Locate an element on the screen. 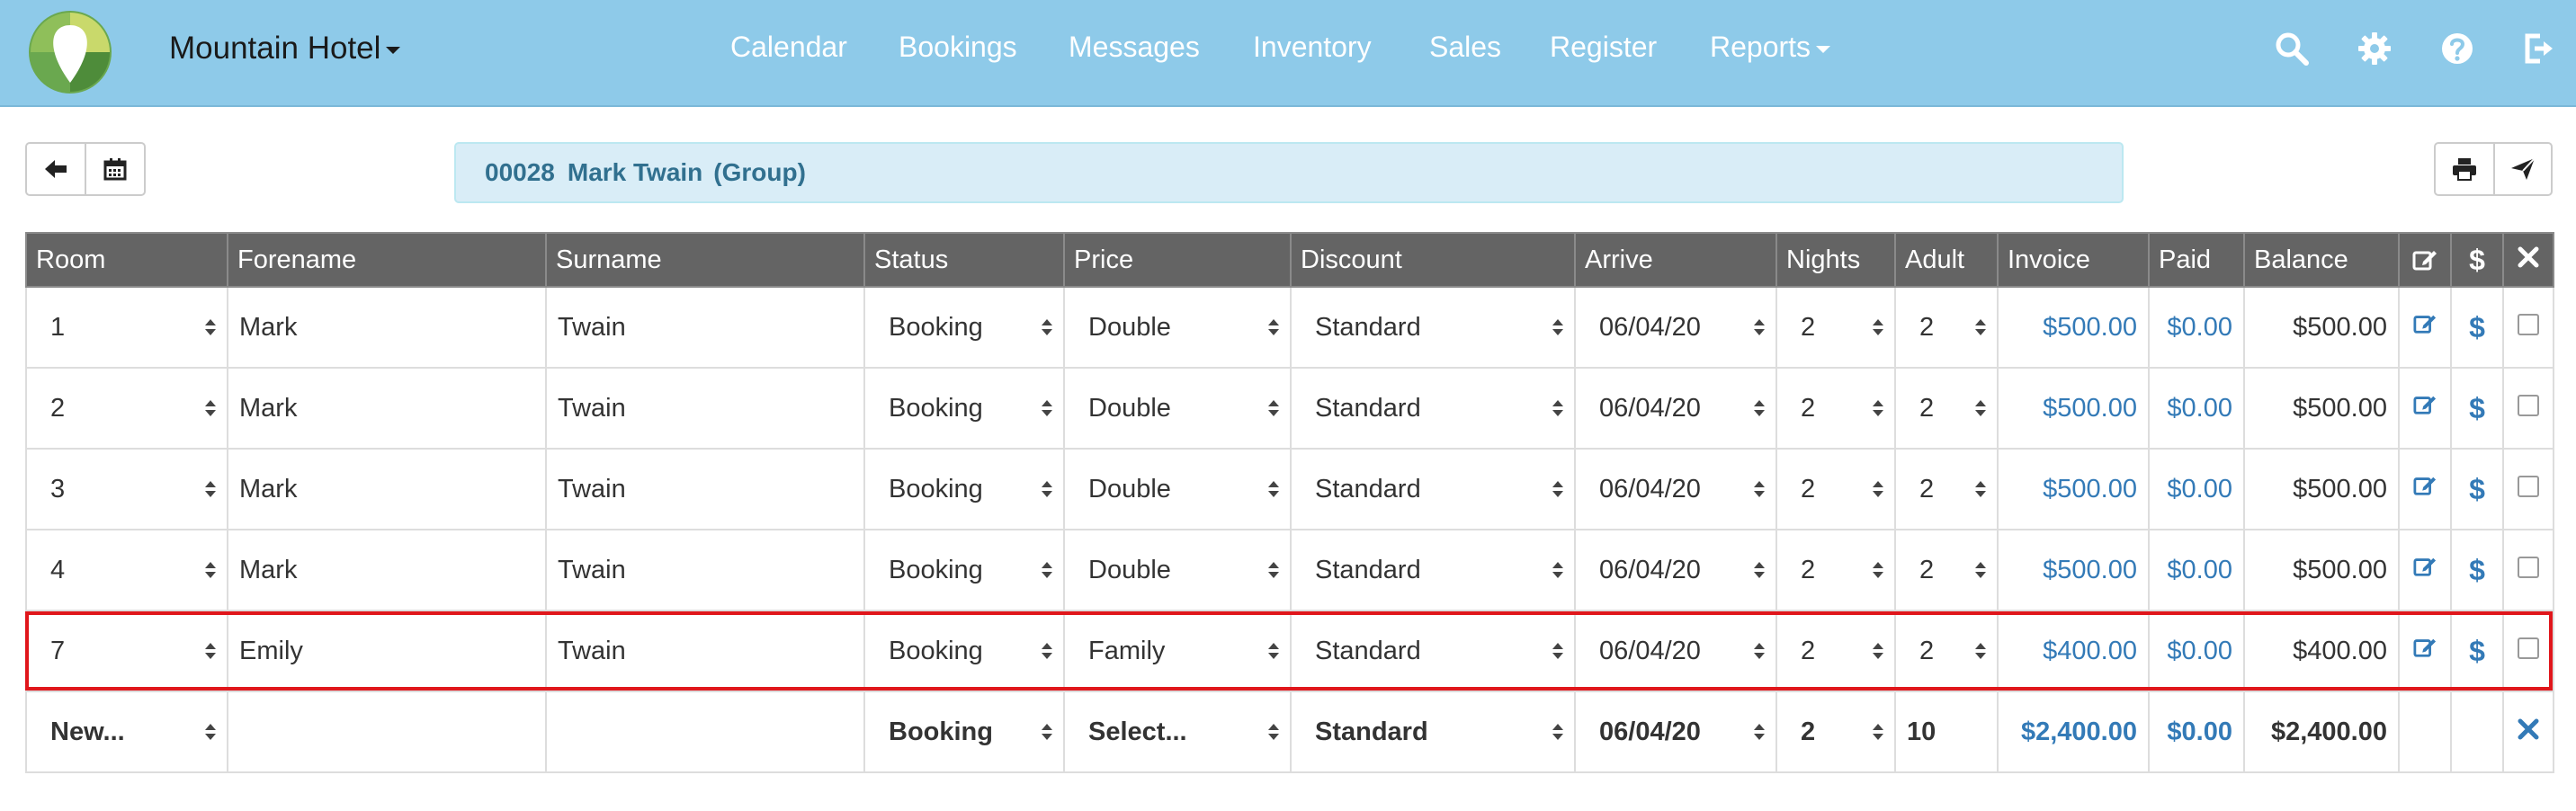 Image resolution: width=2576 pixels, height=811 pixels. back-button is located at coordinates (55, 169).